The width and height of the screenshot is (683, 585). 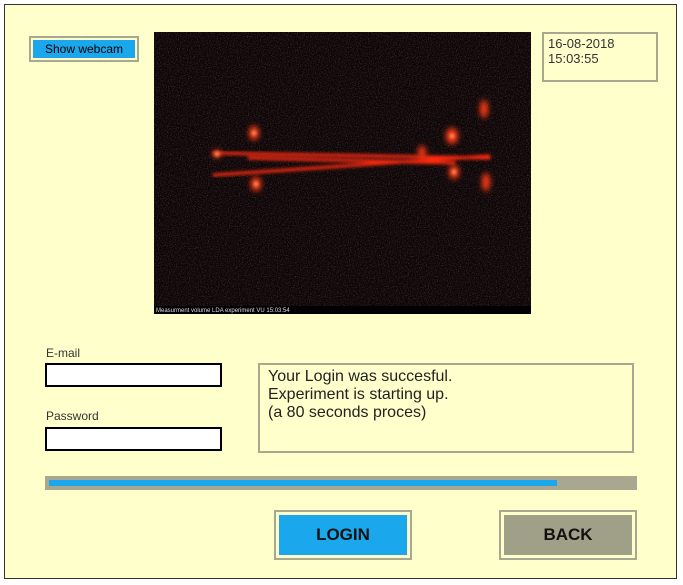 I want to click on login-button-label: LOGIN, so click(x=343, y=535).